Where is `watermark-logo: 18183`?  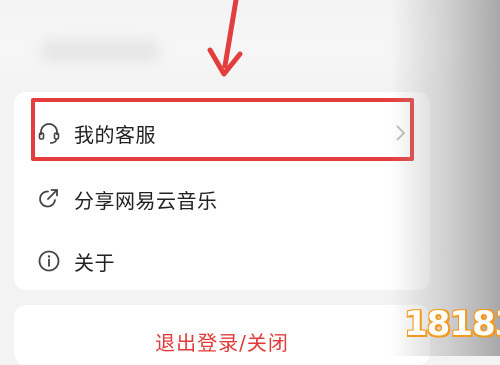
watermark-logo: 18183 is located at coordinates (447, 323).